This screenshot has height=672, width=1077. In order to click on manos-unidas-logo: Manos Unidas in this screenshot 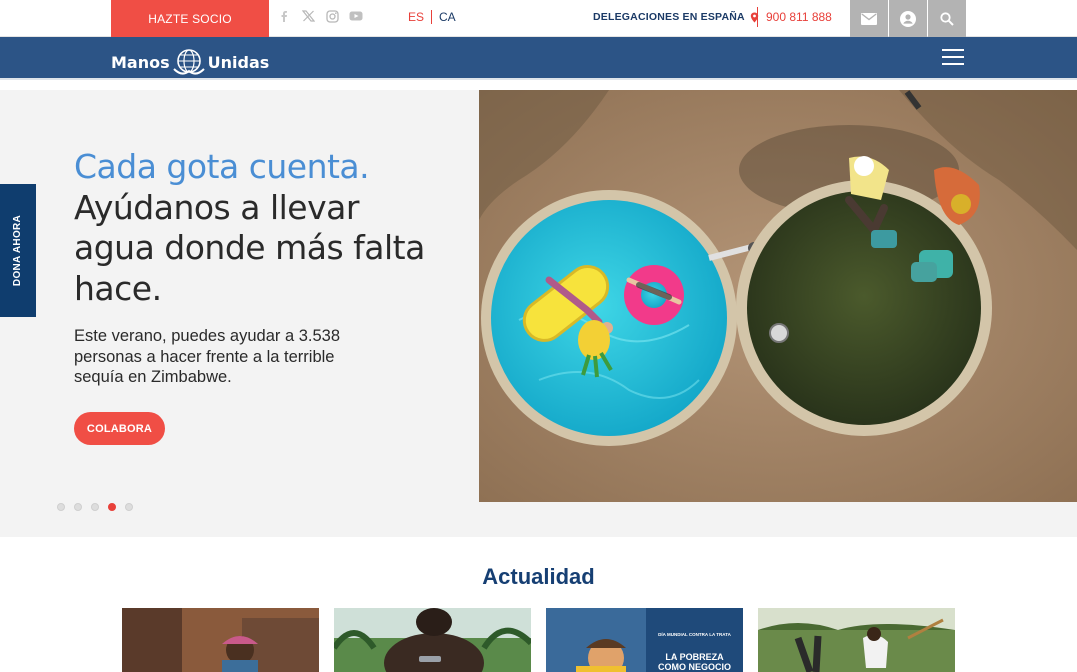, I will do `click(190, 62)`.